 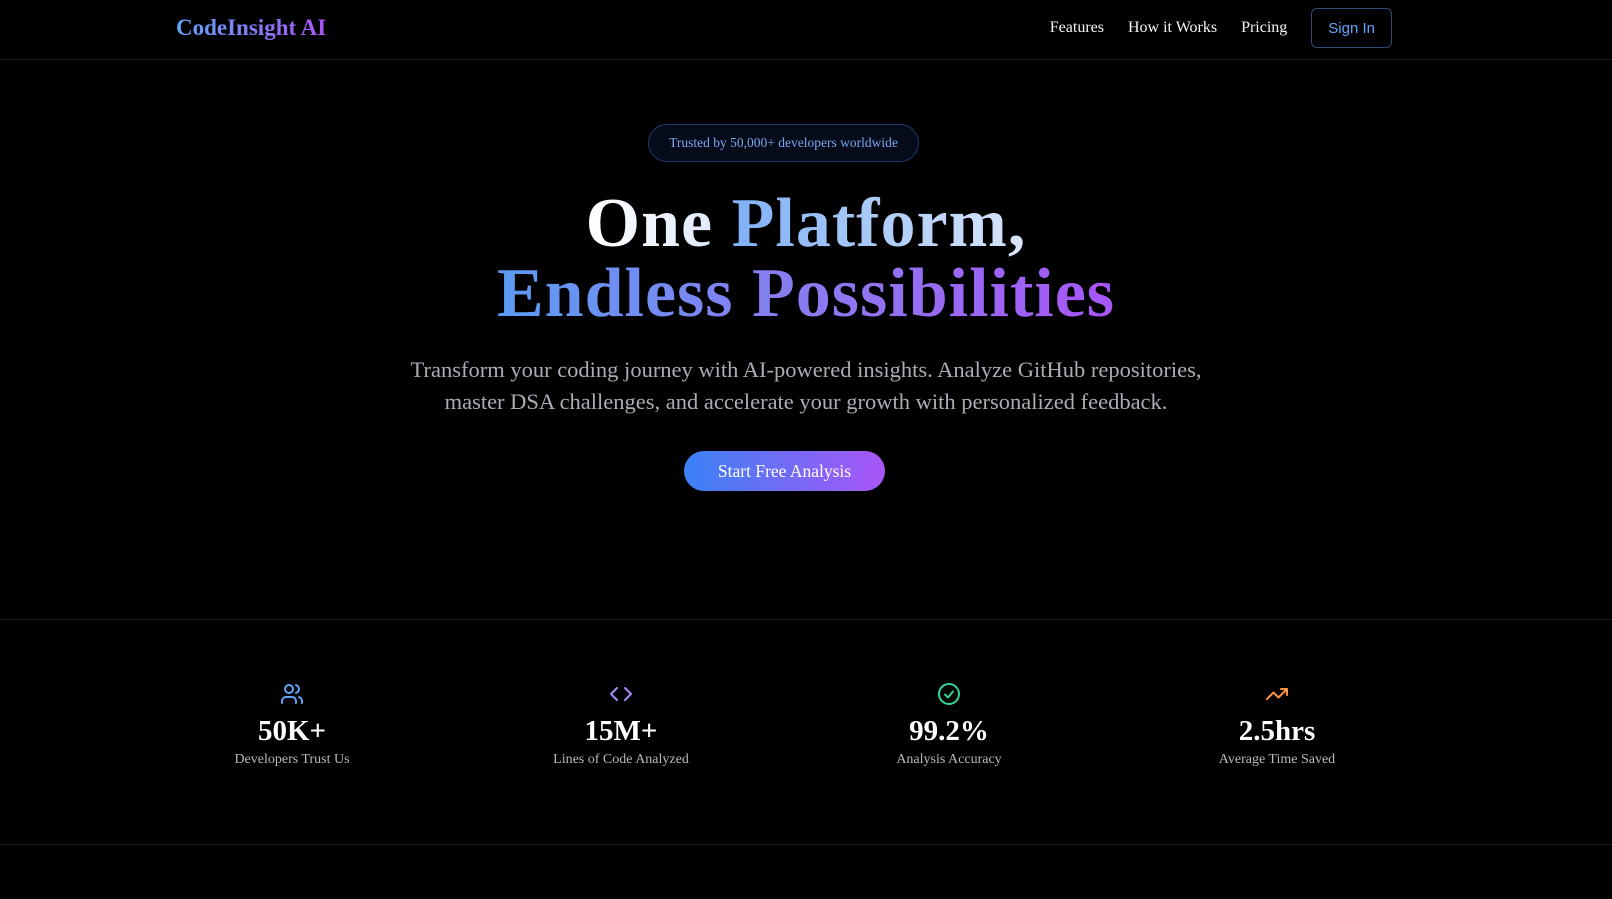 What do you see at coordinates (1277, 731) in the screenshot?
I see `stat-value: 2.5hrs` at bounding box center [1277, 731].